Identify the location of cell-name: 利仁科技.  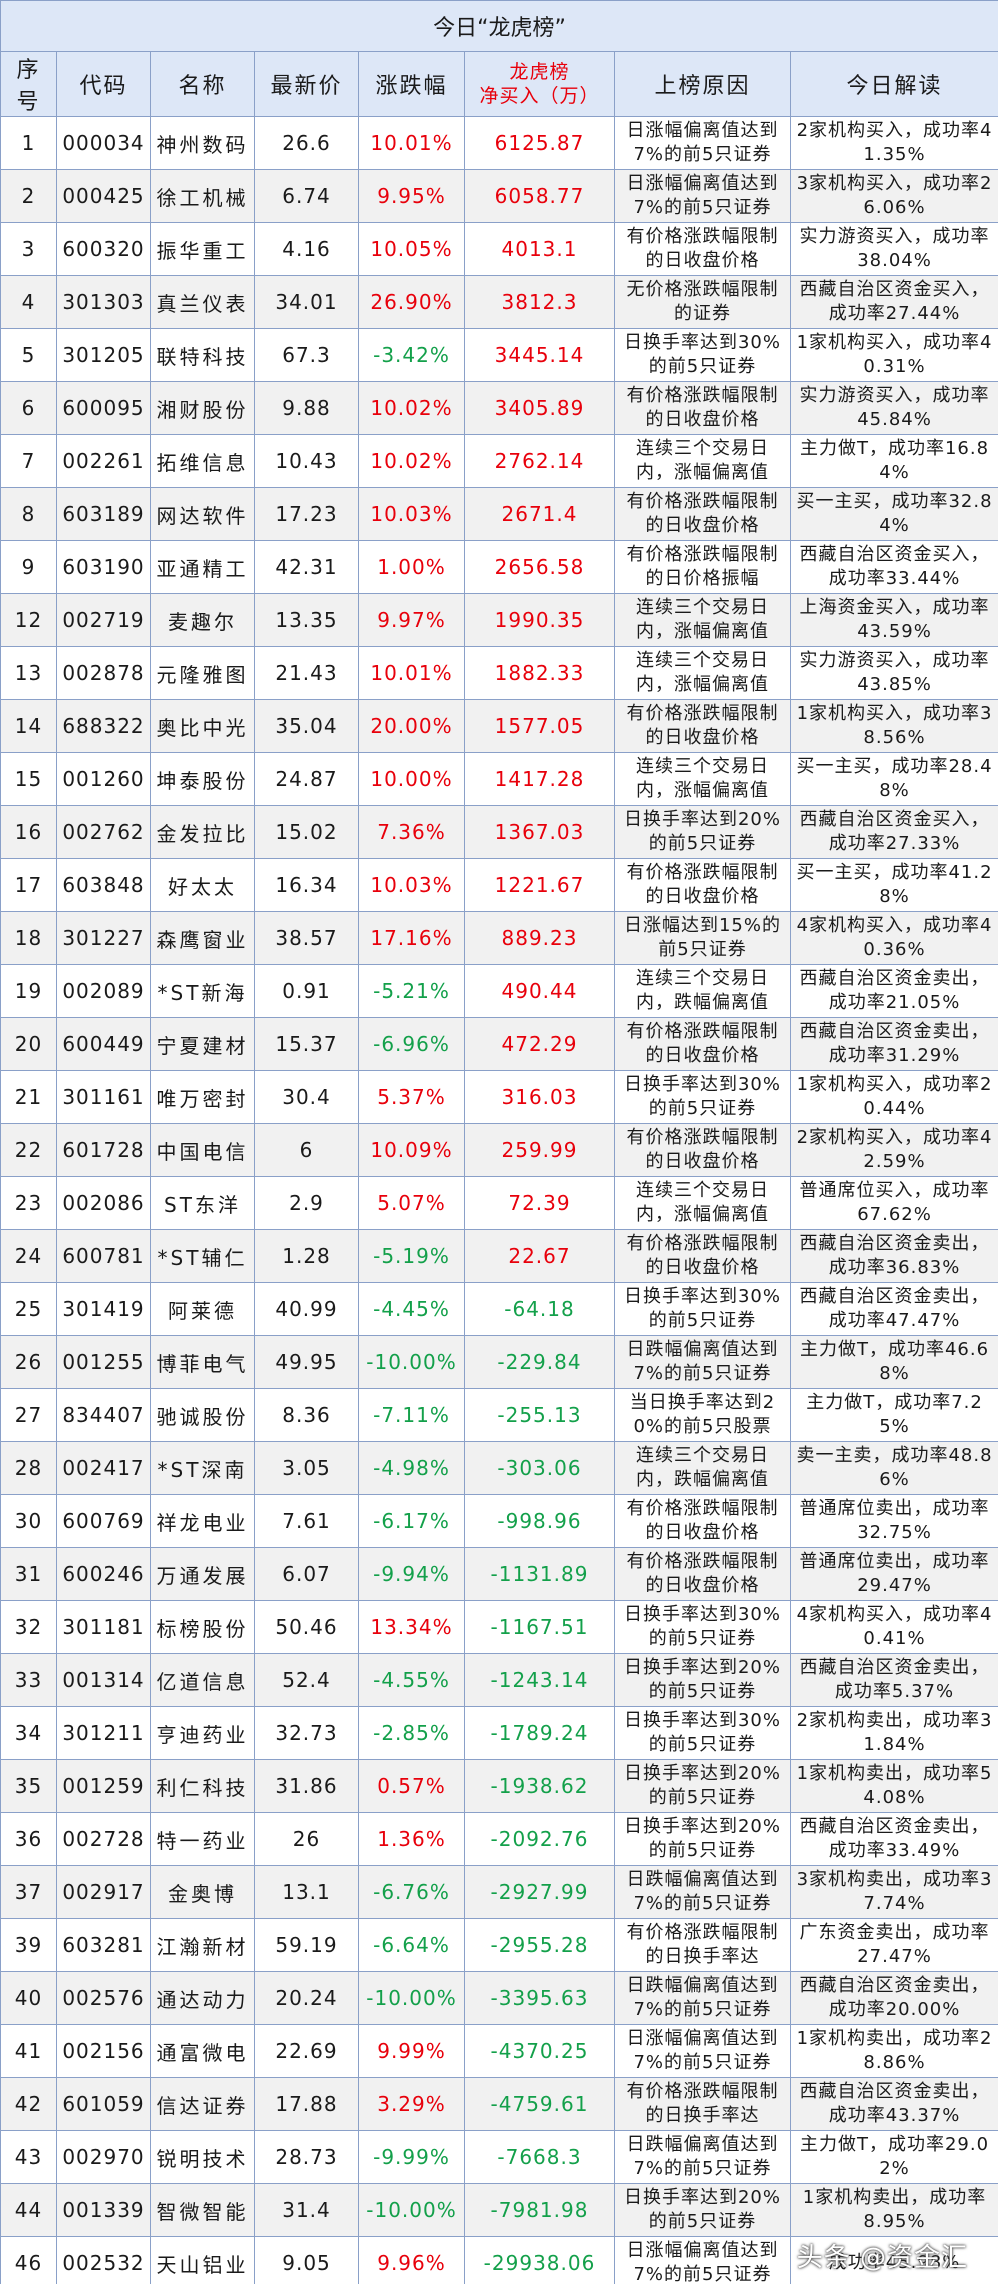
(202, 1786).